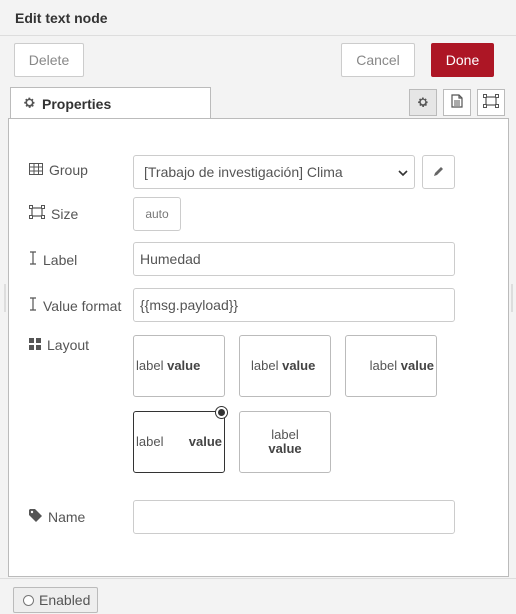 The width and height of the screenshot is (516, 614). Describe the element at coordinates (274, 172) in the screenshot. I see `group-select: [Trabajo de investigación] Clima` at that location.